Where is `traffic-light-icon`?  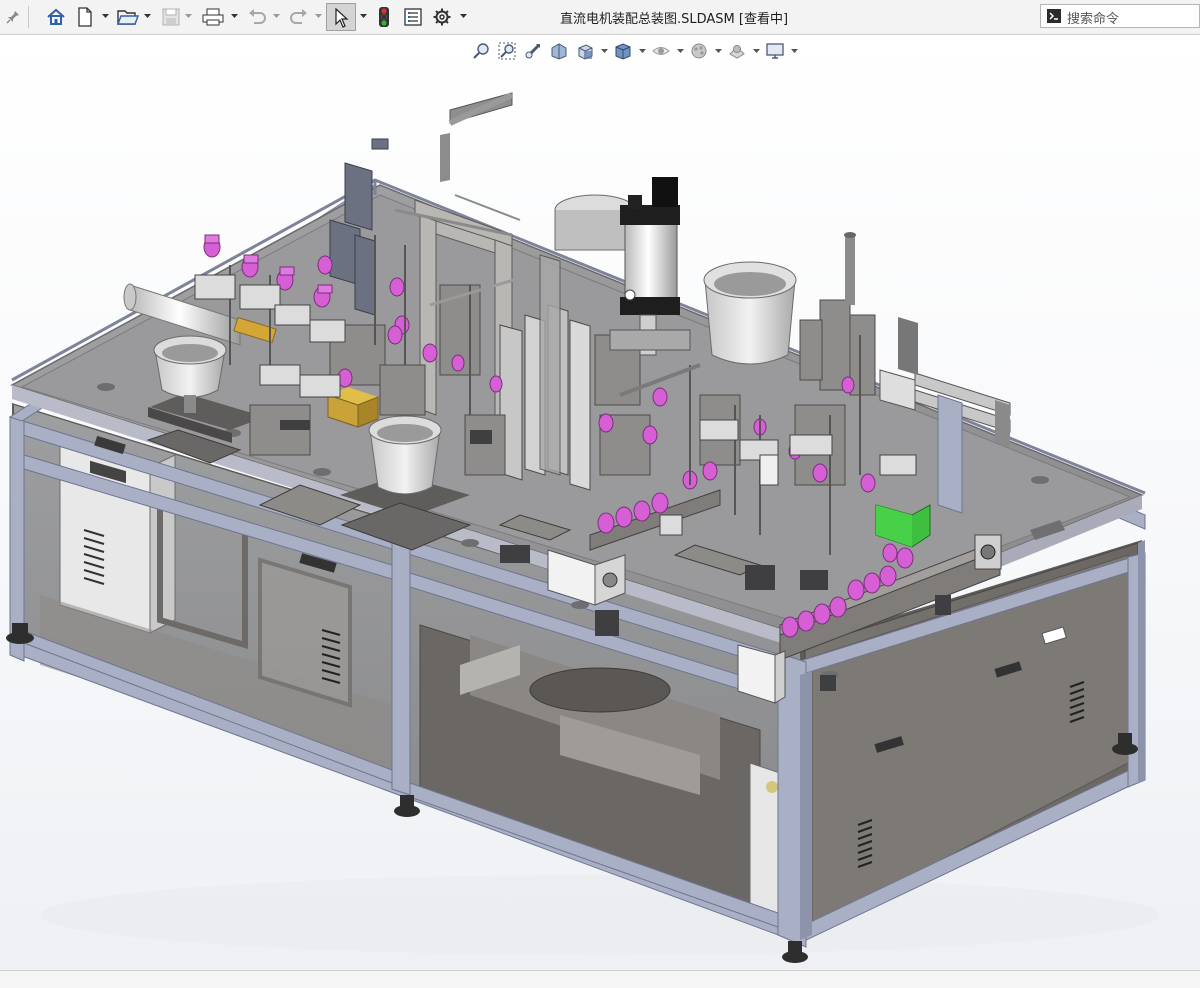 traffic-light-icon is located at coordinates (384, 17).